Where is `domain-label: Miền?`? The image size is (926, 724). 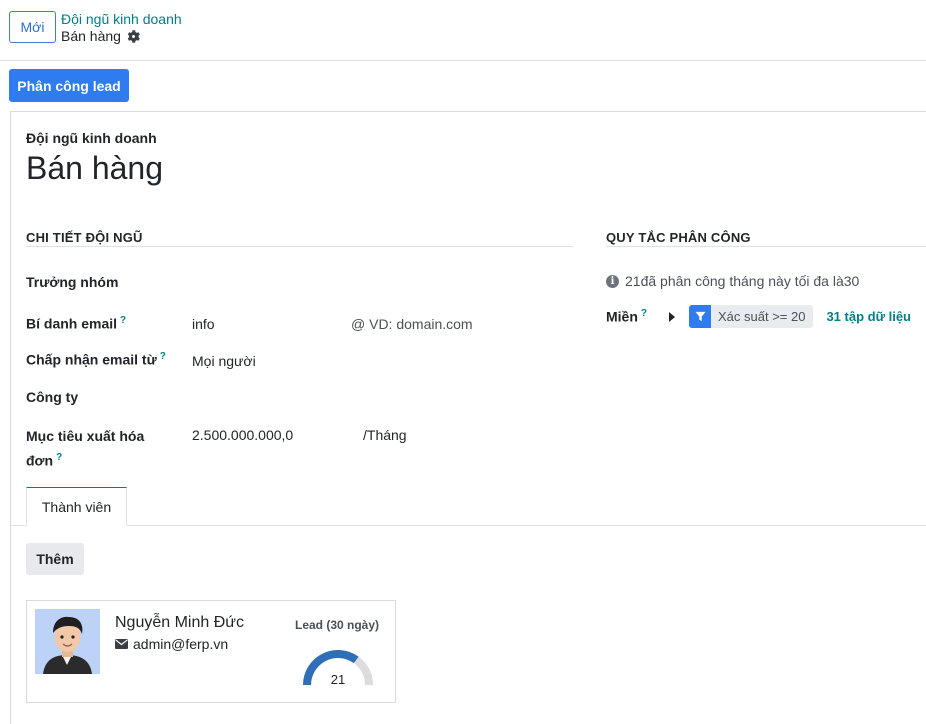 domain-label: Miền? is located at coordinates (626, 316).